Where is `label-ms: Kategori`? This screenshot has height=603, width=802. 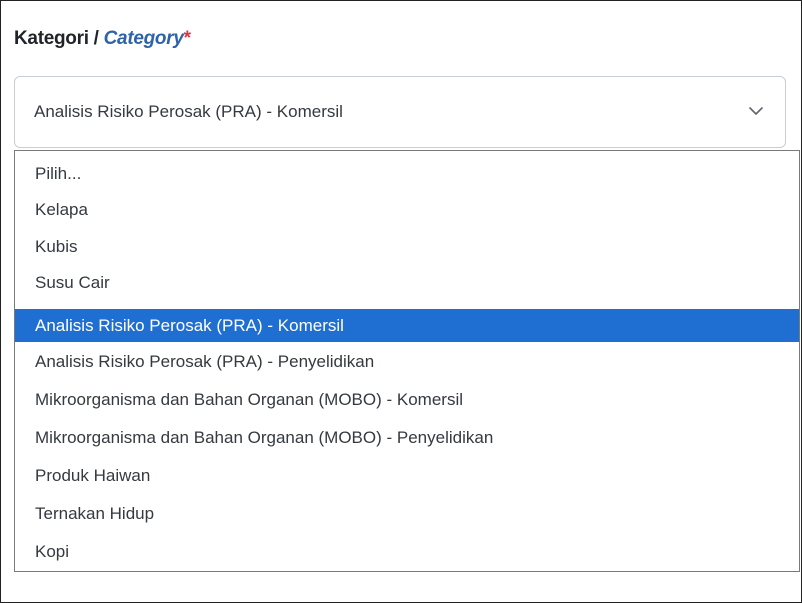 label-ms: Kategori is located at coordinates (51, 38).